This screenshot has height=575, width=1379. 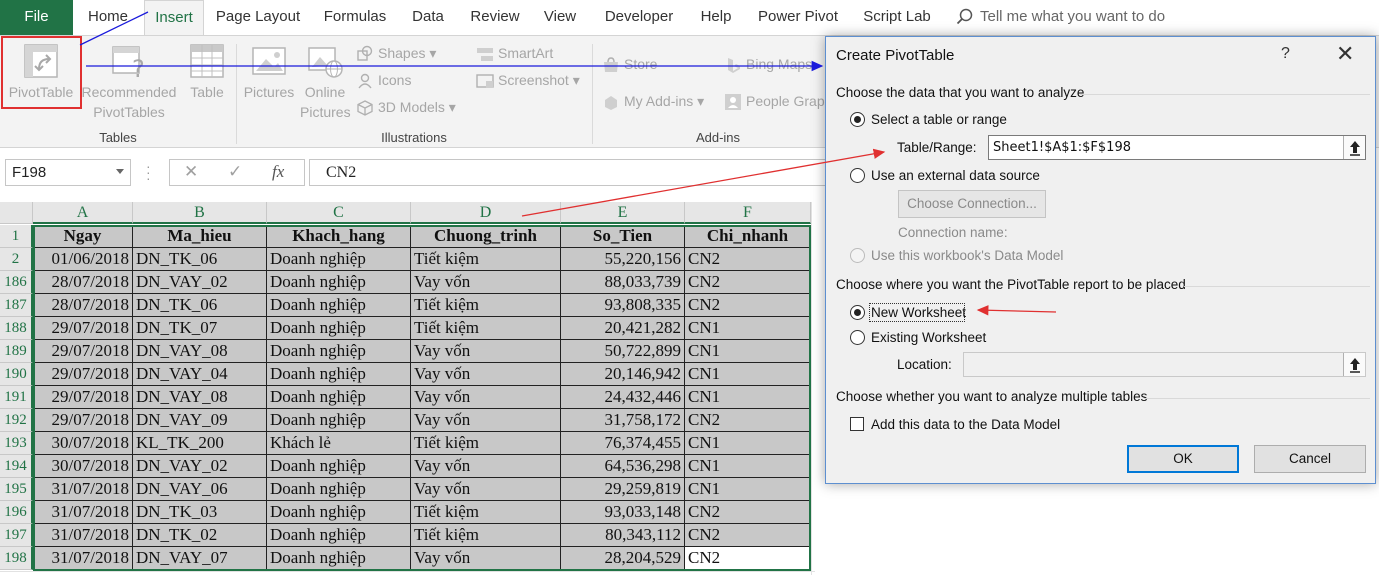 I want to click on add-data-model-checkbox, so click(x=857, y=424).